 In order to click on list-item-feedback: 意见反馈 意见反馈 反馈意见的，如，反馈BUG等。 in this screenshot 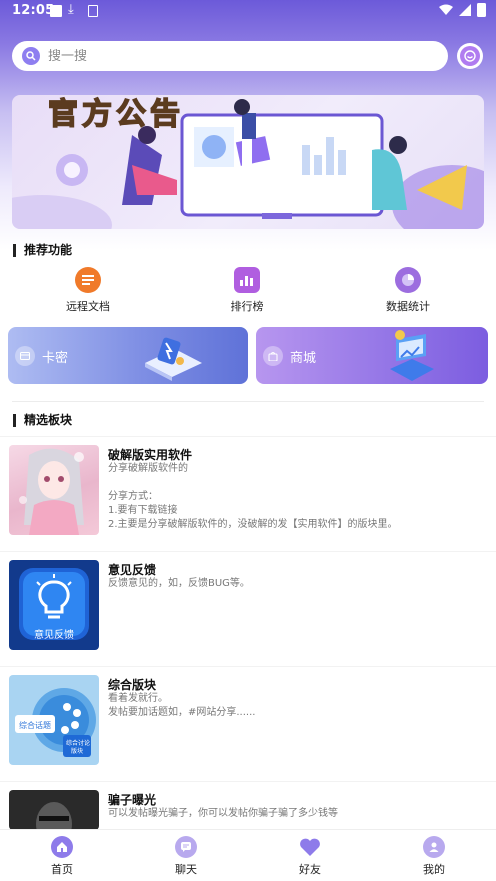, I will do `click(248, 605)`.